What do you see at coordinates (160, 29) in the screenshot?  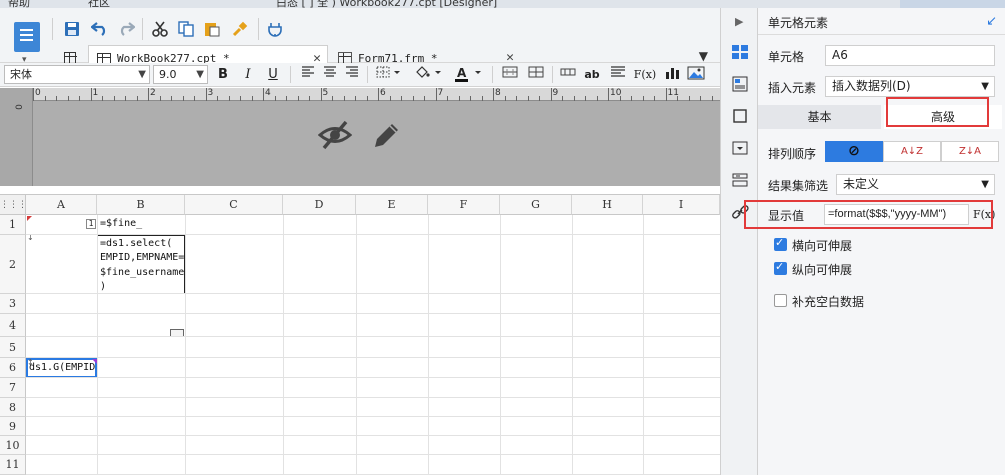 I see `cut-icon` at bounding box center [160, 29].